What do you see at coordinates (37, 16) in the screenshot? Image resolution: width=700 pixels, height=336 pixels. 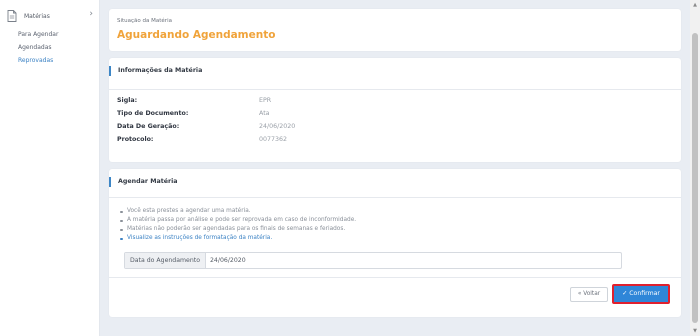 I see `sidebar-section-label: Matérias` at bounding box center [37, 16].